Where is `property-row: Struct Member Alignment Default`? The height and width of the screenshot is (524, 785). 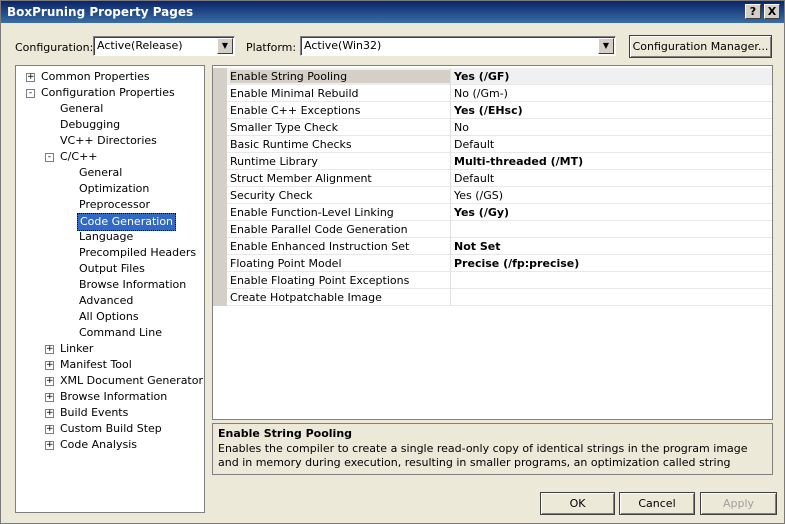
property-row: Struct Member Alignment Default is located at coordinates (492, 178).